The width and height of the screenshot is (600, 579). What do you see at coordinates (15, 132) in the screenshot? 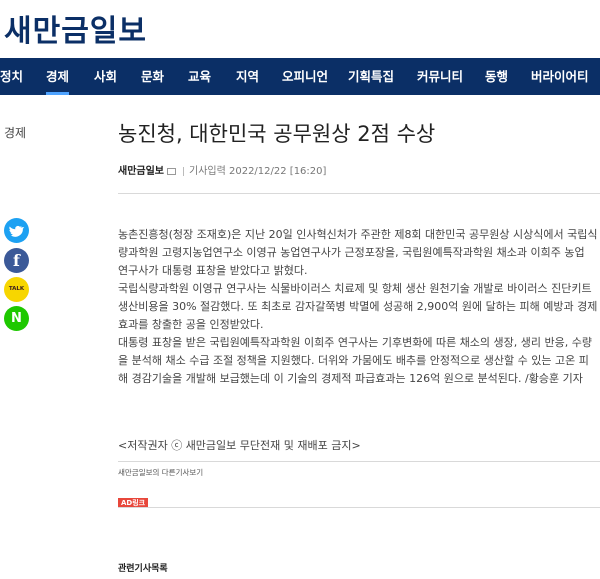
I see `sidebar-category: 경제` at bounding box center [15, 132].